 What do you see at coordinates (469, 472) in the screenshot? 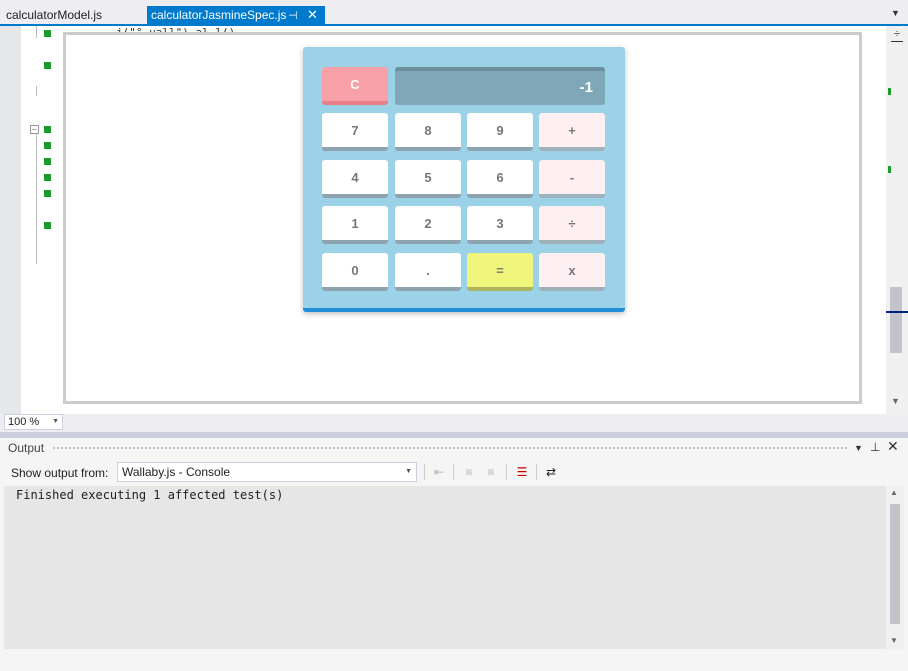
I see `previous-message-icon: ≡` at bounding box center [469, 472].